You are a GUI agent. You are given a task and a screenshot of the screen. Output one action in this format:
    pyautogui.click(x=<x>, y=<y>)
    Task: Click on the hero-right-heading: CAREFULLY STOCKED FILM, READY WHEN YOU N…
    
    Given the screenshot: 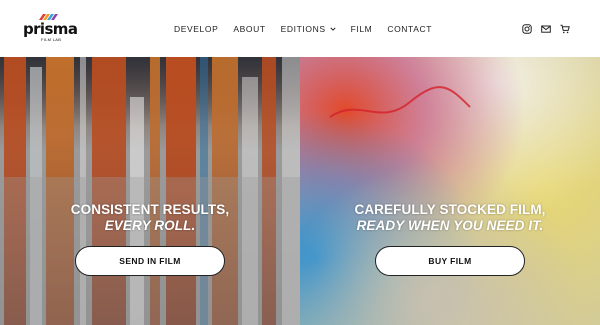 What is the action you would take?
    pyautogui.click(x=450, y=218)
    